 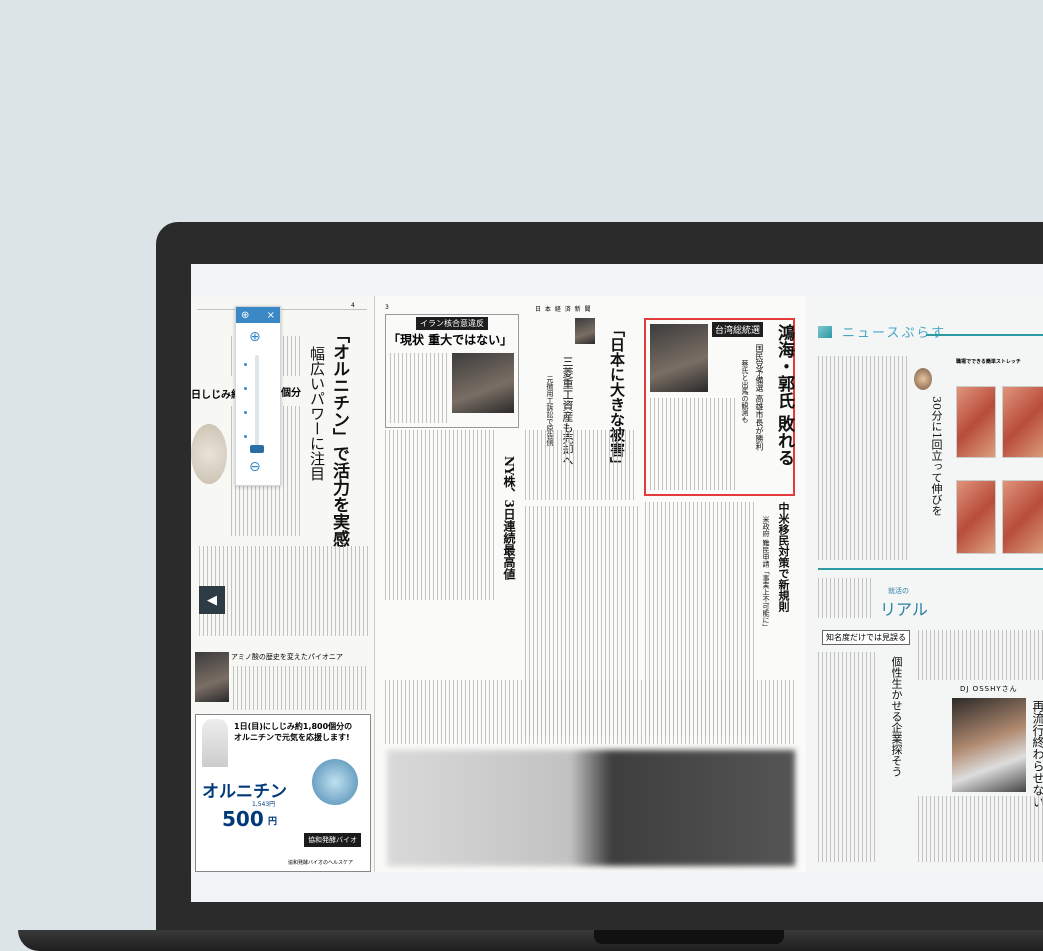 I want to click on section-divider, so click(x=930, y=569).